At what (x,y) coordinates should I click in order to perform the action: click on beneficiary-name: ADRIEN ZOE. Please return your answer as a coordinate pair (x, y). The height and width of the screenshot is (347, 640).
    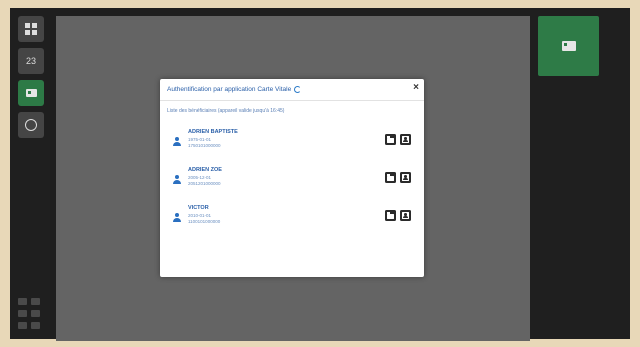
    Looking at the image, I should click on (205, 170).